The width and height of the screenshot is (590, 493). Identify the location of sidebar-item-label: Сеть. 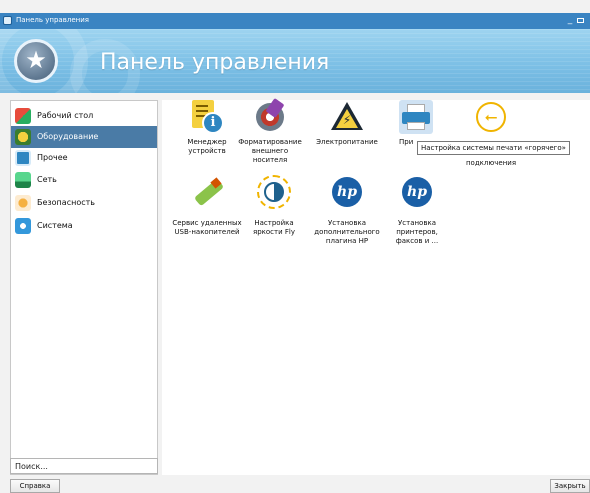
(47, 179).